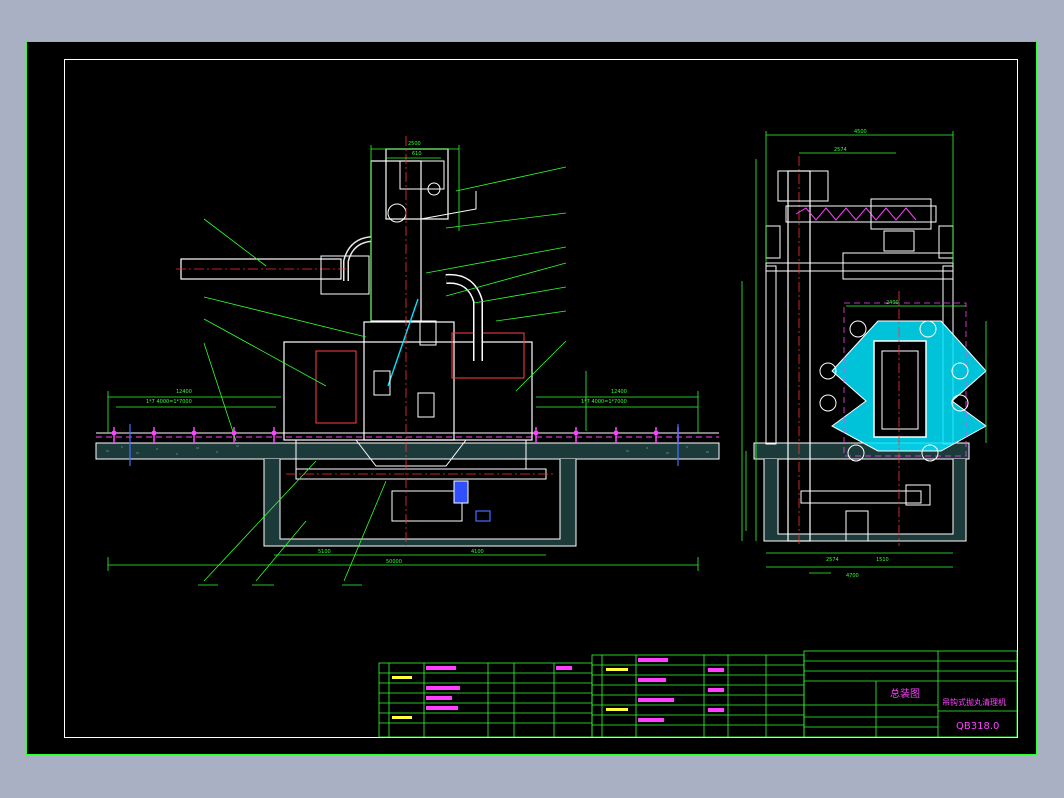 This screenshot has height=798, width=1064. Describe the element at coordinates (558, 690) in the screenshot. I see `table-entries` at that location.